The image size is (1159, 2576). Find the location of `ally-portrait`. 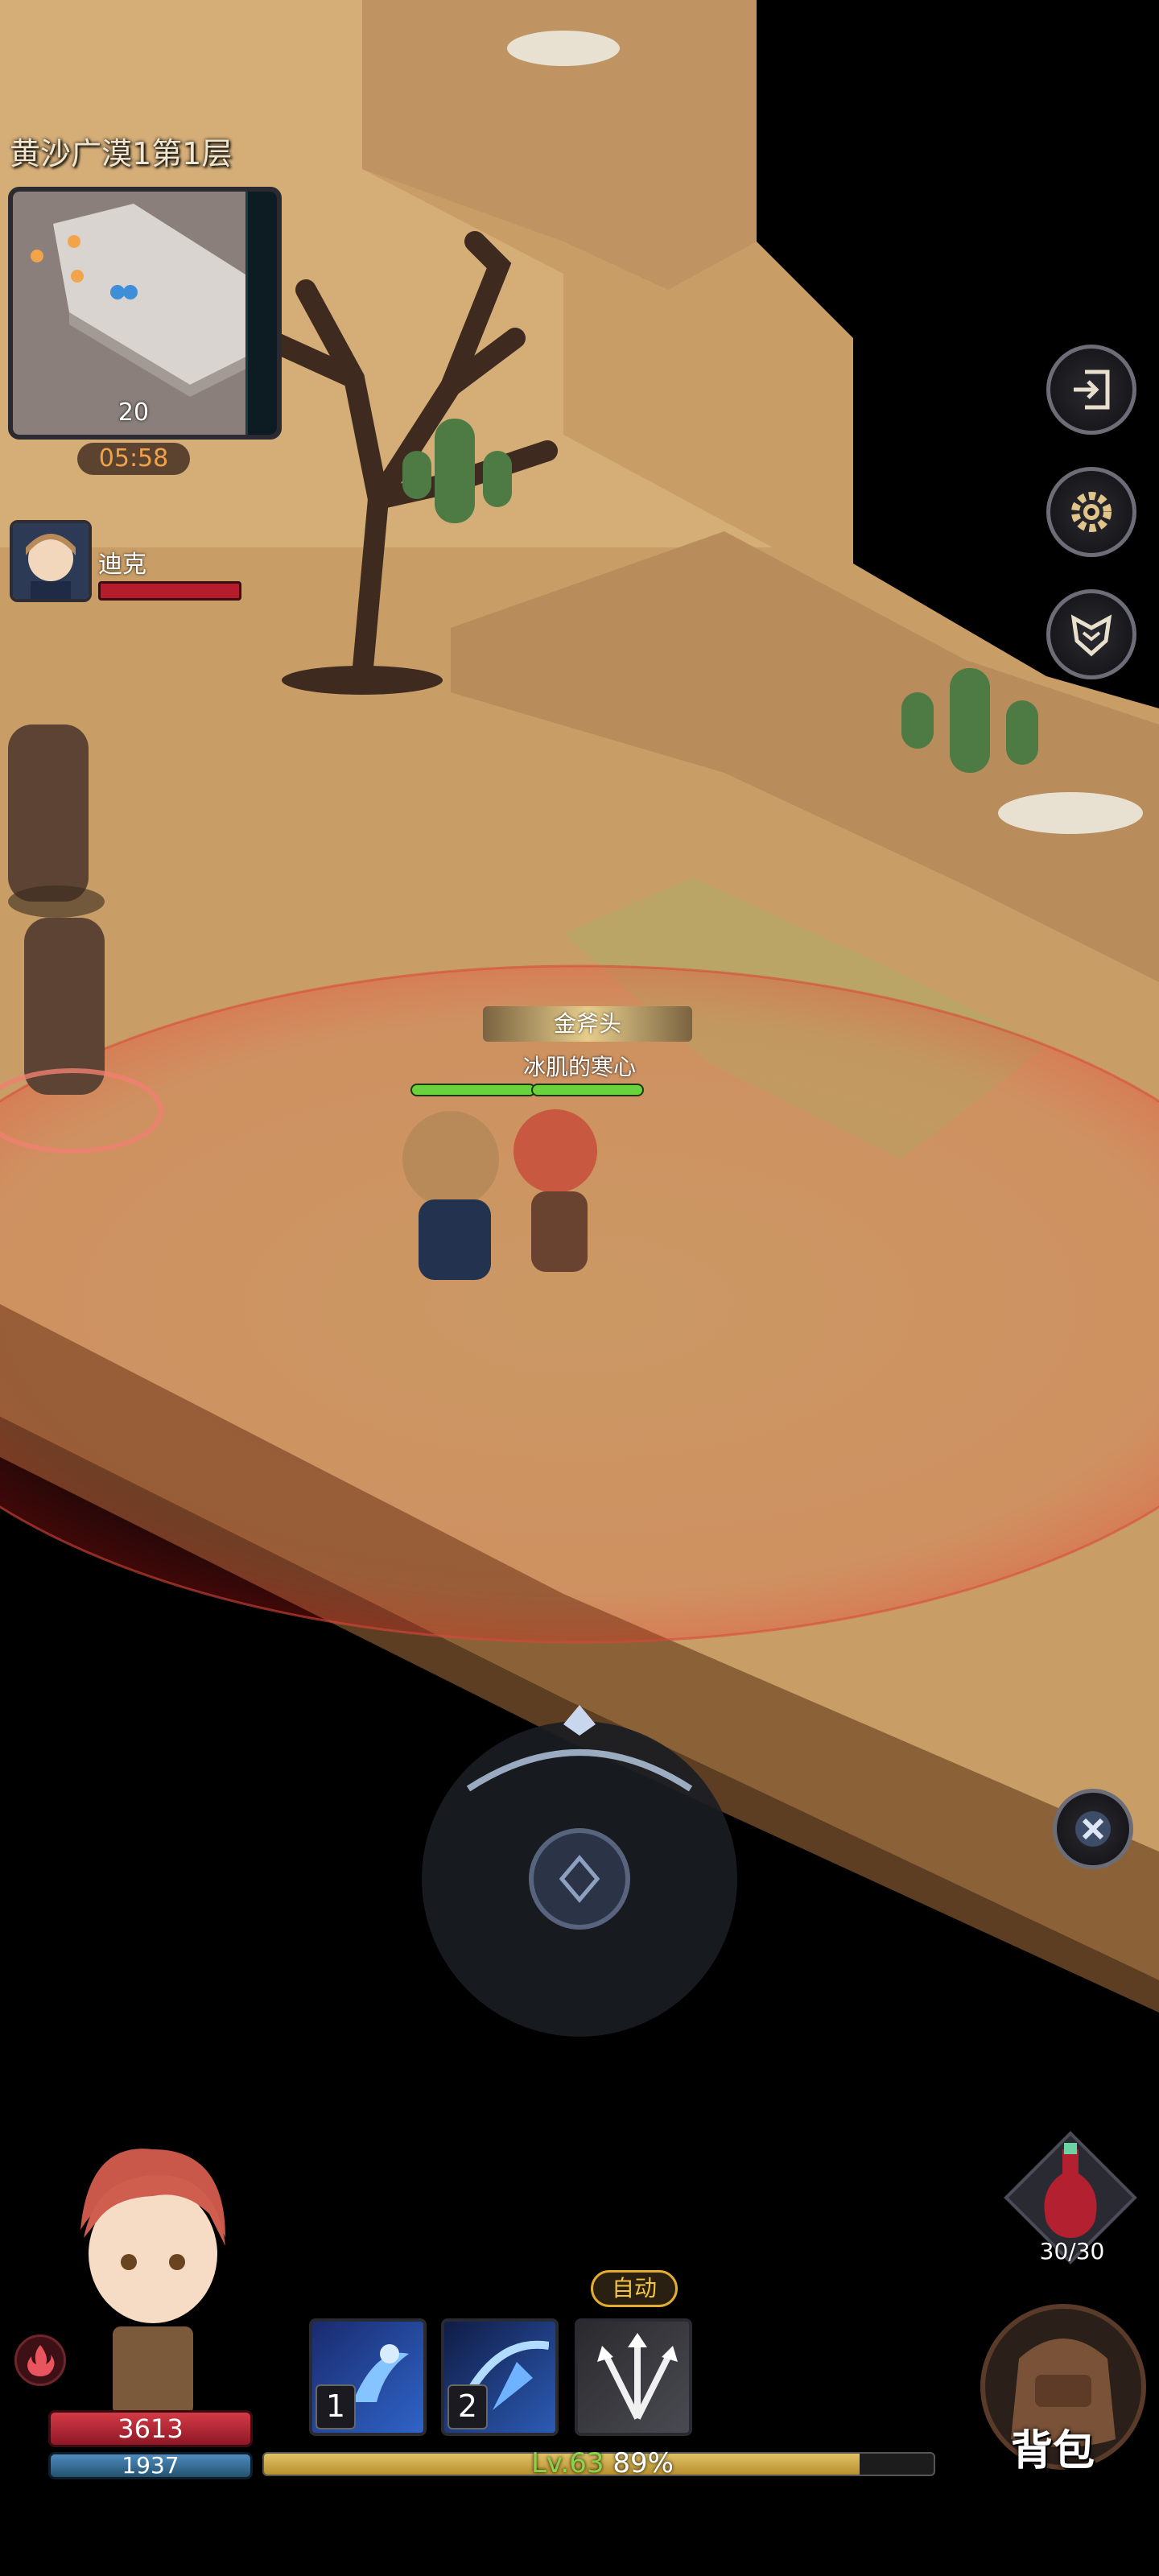

ally-portrait is located at coordinates (51, 561).